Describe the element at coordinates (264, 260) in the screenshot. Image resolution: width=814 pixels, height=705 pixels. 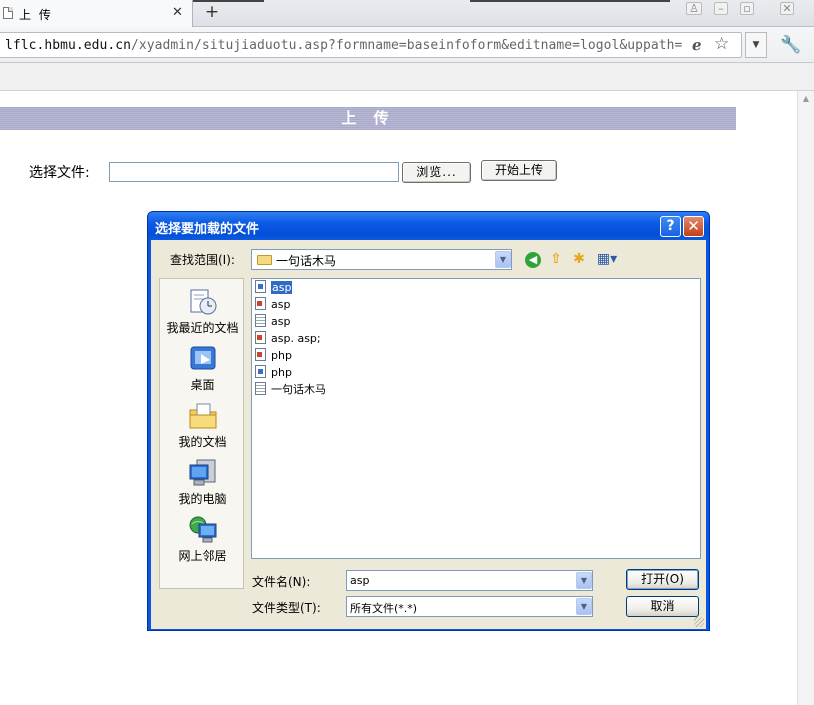
I see `folder-icon` at that location.